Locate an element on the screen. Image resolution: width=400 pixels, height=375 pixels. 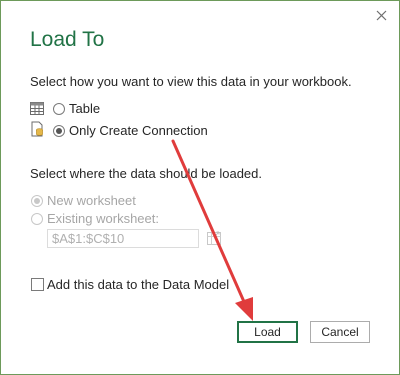
annotation-arrow is located at coordinates (212, 230).